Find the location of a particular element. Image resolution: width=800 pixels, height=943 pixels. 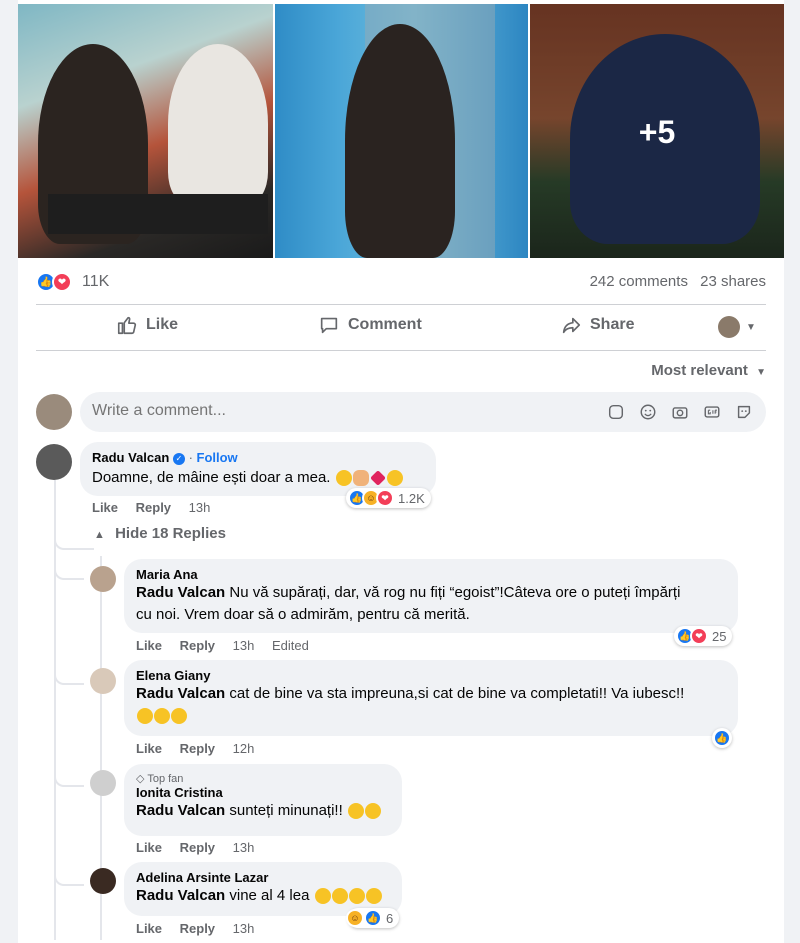

hide-replies-label: Hide 18 Replies is located at coordinates (170, 533).